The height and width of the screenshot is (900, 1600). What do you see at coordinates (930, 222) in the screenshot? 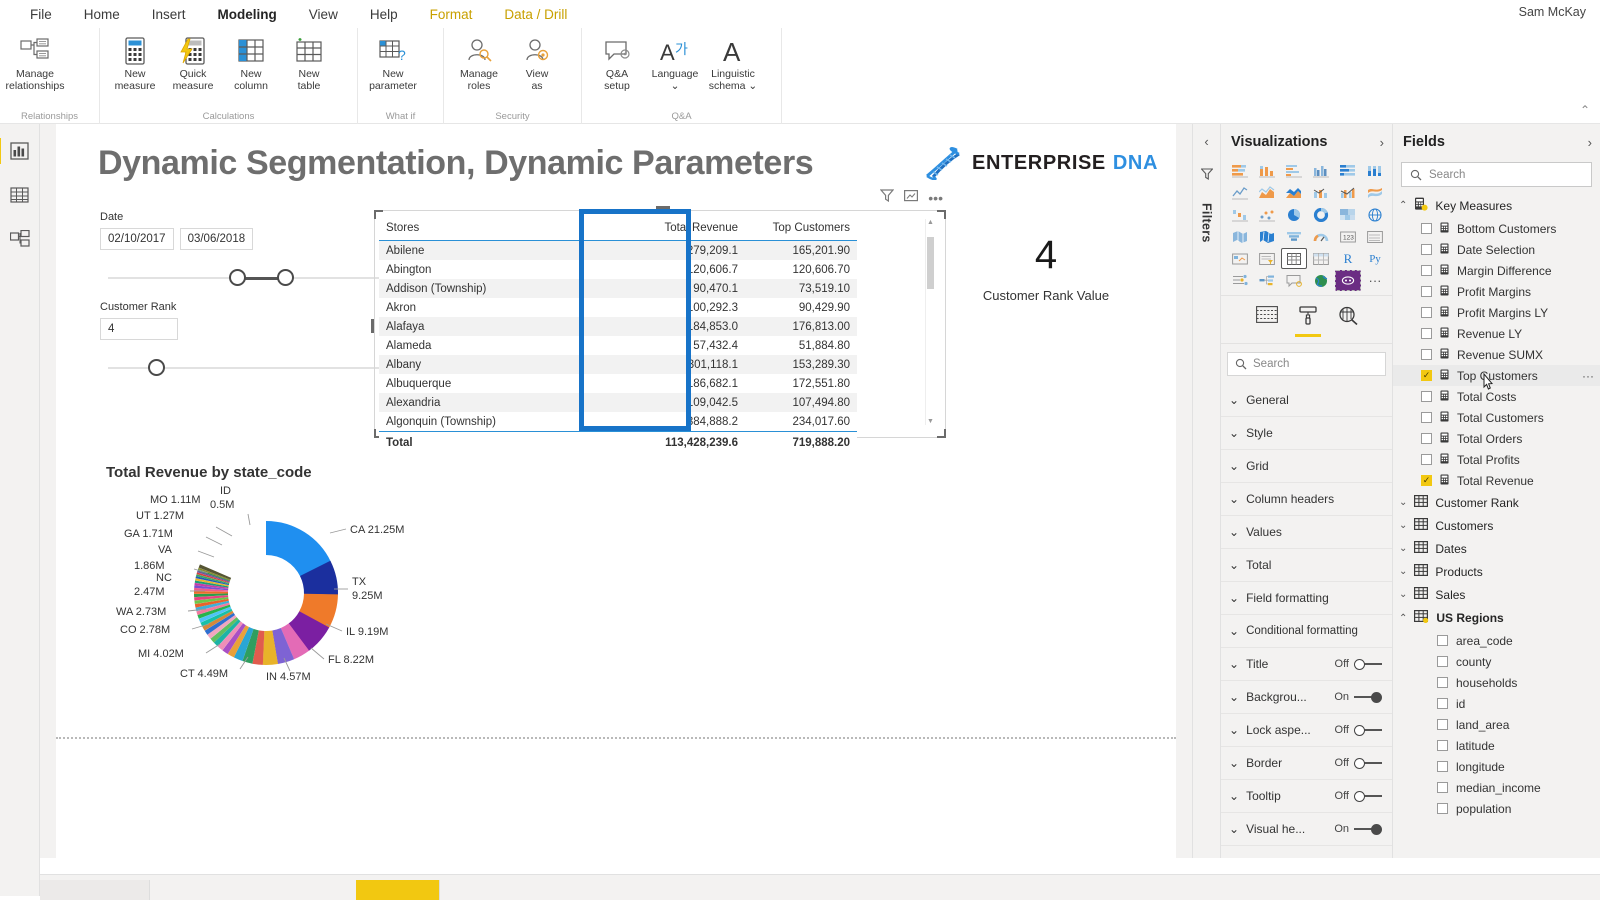
I see `scroll-up-icon: ▲` at bounding box center [930, 222].